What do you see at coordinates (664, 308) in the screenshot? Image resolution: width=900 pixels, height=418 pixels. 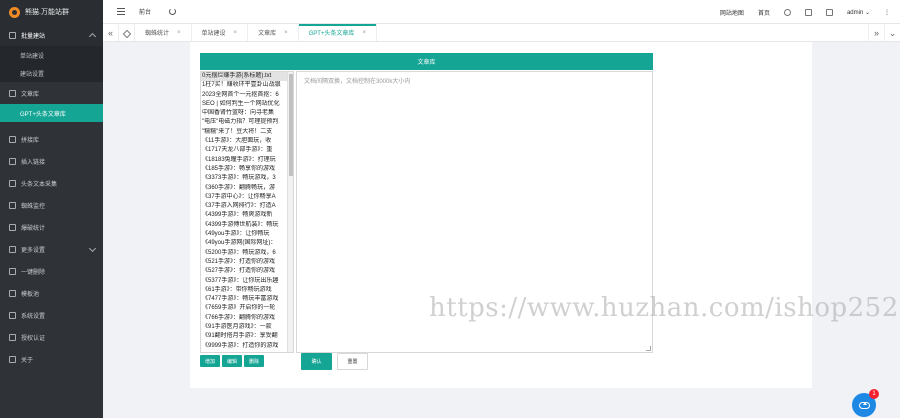 I see `watermark-text: https://www.huzhan.com/ishop2521` at bounding box center [664, 308].